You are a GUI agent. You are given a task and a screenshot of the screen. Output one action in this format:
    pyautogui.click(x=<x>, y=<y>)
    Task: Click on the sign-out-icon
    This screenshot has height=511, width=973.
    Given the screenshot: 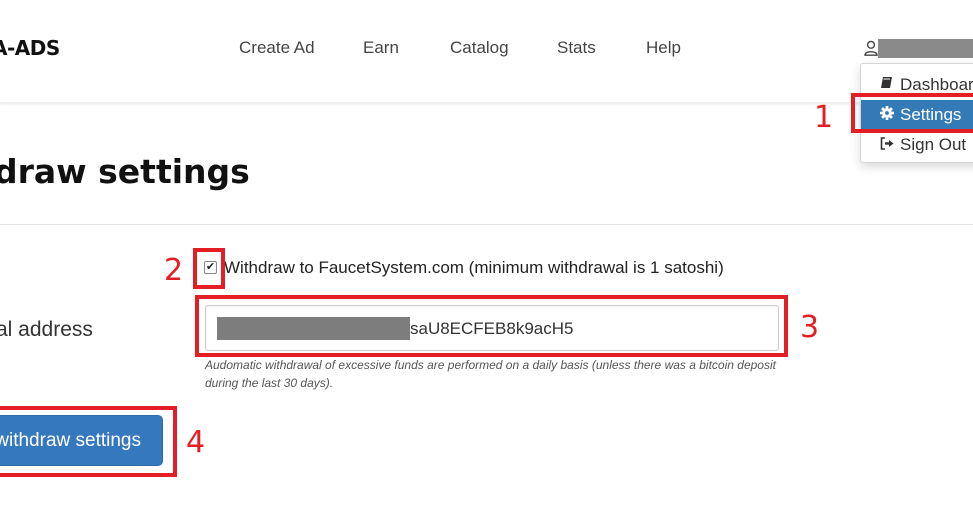 What is the action you would take?
    pyautogui.click(x=888, y=145)
    